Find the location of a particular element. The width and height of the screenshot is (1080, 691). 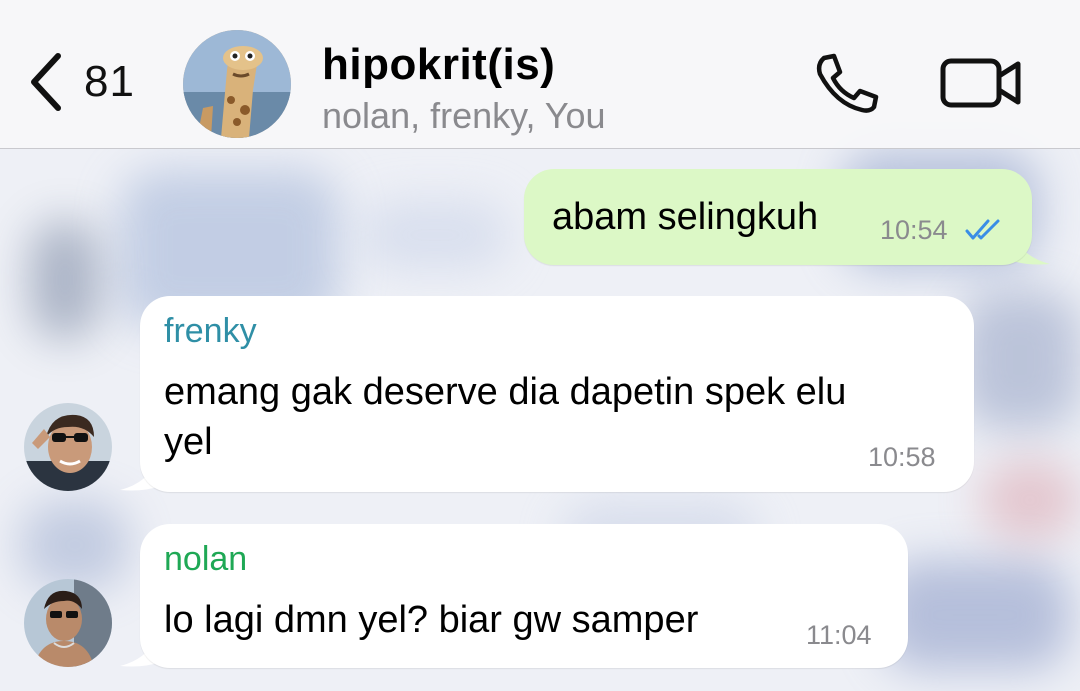

voice-call-button is located at coordinates (845, 83).